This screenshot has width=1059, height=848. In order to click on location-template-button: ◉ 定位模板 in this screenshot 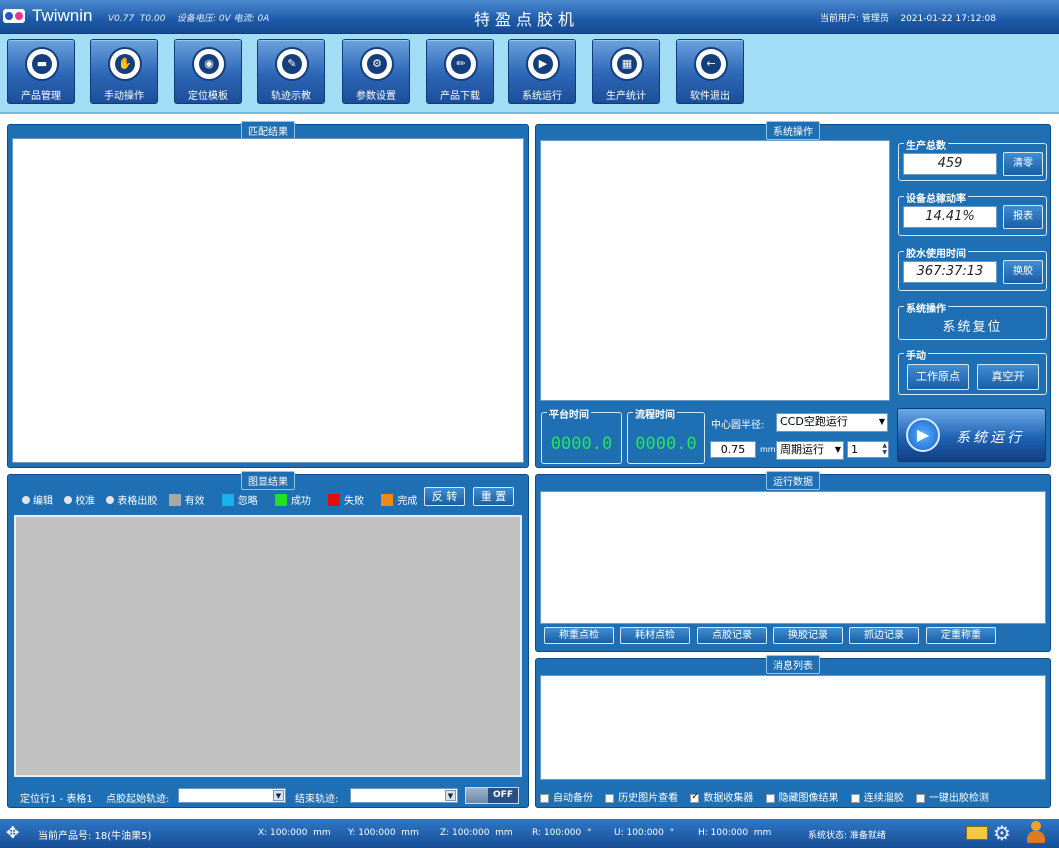, I will do `click(208, 71)`.